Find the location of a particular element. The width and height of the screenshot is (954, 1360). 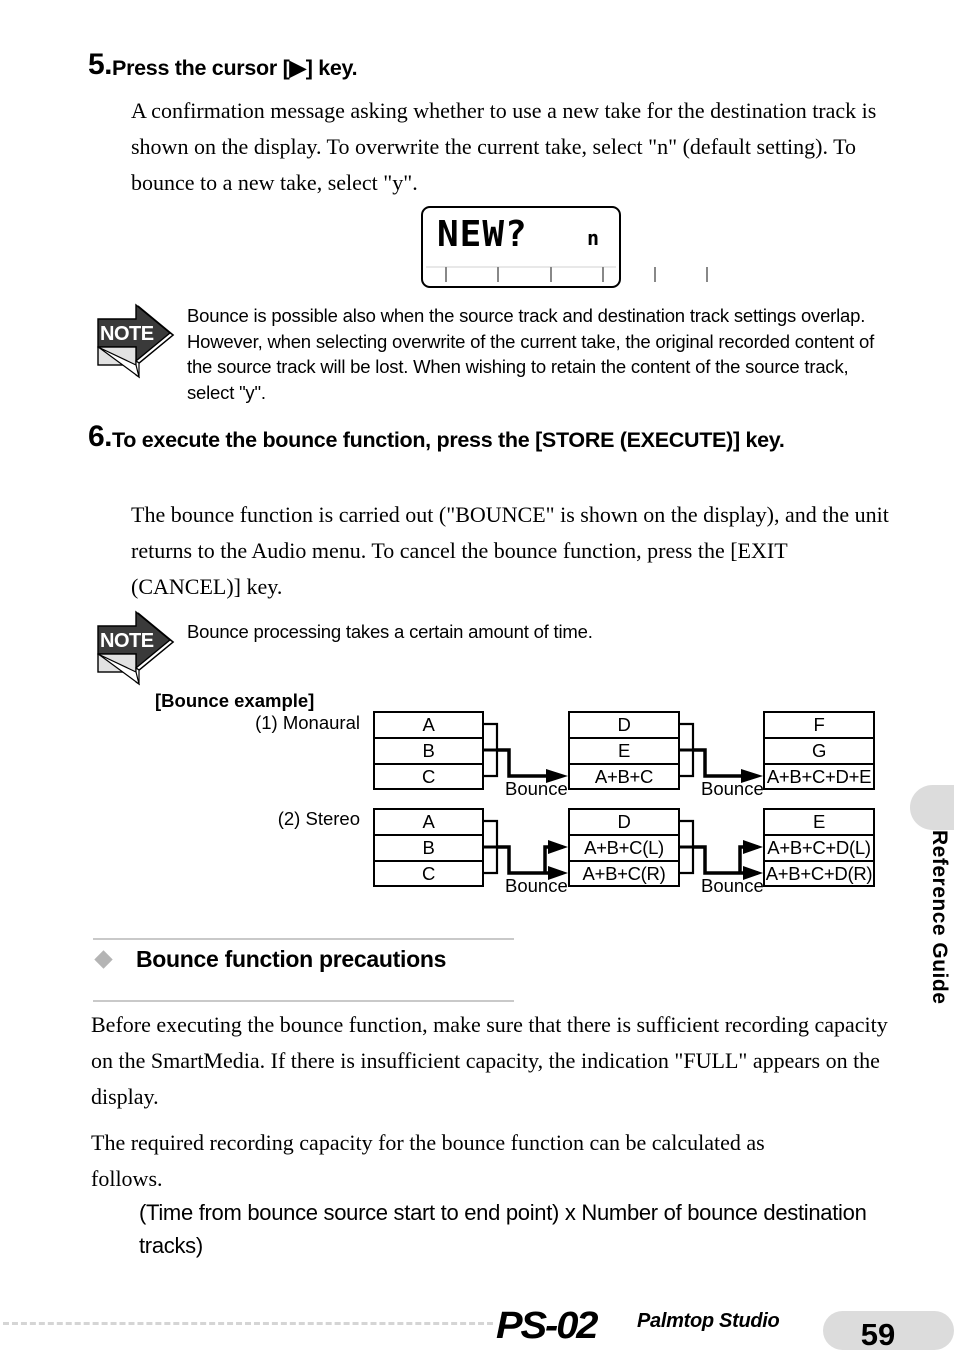

footer-subtitle: Palmtop Studio is located at coordinates (708, 1321).